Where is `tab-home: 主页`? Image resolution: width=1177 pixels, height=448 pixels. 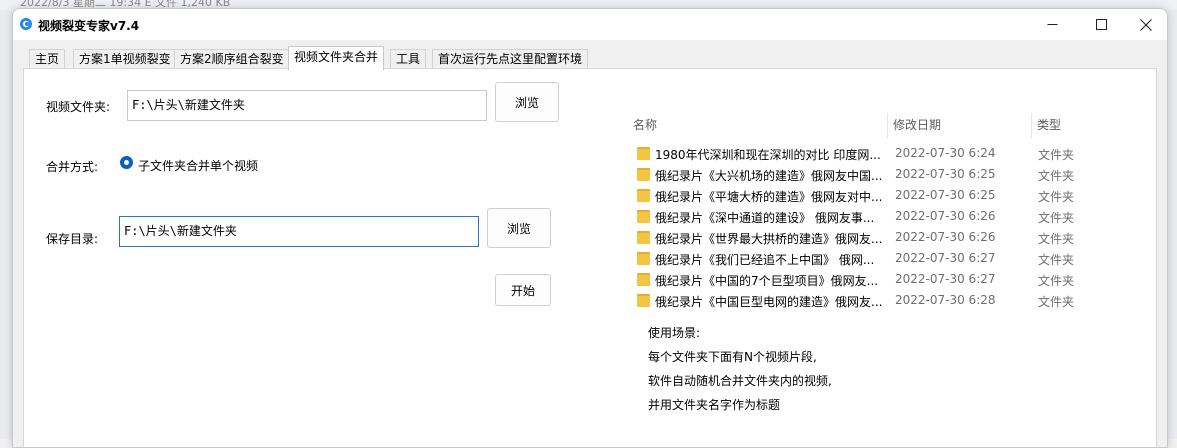 tab-home: 主页 is located at coordinates (47, 58).